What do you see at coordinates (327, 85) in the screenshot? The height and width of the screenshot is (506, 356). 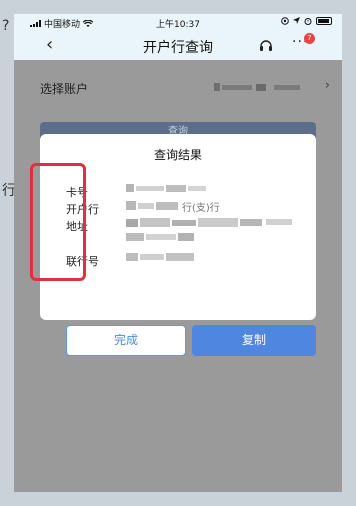 I see `chevron-right-icon: ›` at bounding box center [327, 85].